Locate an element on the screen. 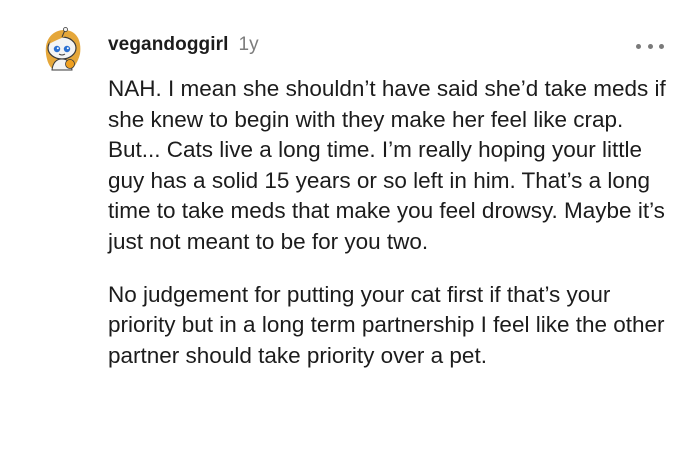 The height and width of the screenshot is (467, 700). username-link: vegandoggirl is located at coordinates (168, 45).